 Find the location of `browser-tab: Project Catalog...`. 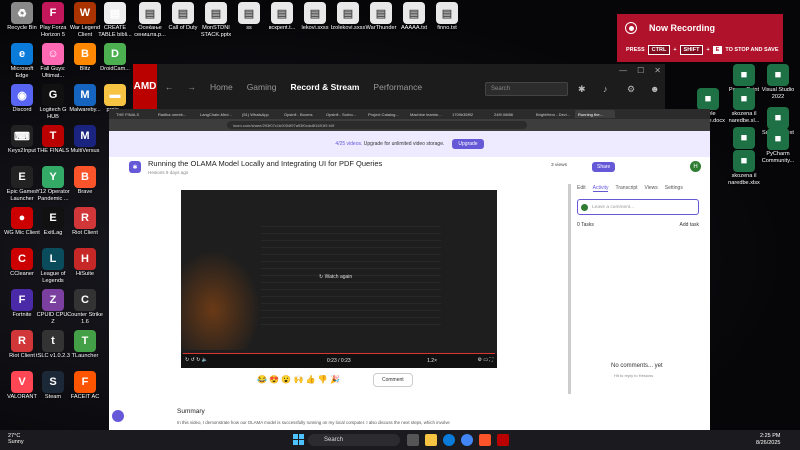

browser-tab: Project Catalog... is located at coordinates (385, 114).